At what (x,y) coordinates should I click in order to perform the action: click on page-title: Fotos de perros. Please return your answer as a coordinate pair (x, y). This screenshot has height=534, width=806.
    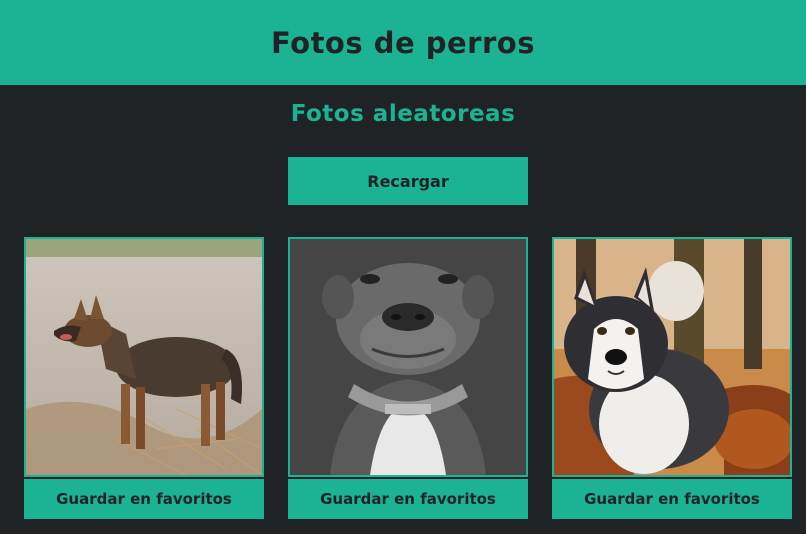
    Looking at the image, I should click on (403, 42).